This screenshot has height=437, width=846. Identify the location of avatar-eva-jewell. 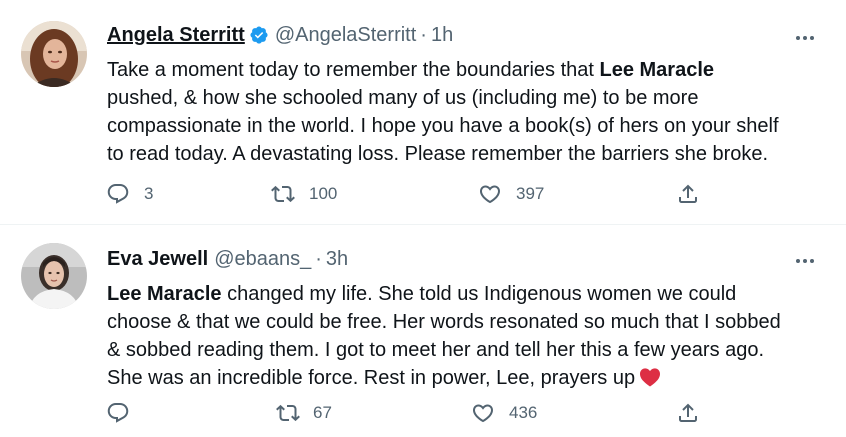
(54, 276).